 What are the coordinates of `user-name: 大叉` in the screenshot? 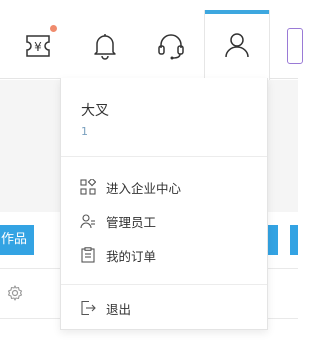 It's located at (95, 111).